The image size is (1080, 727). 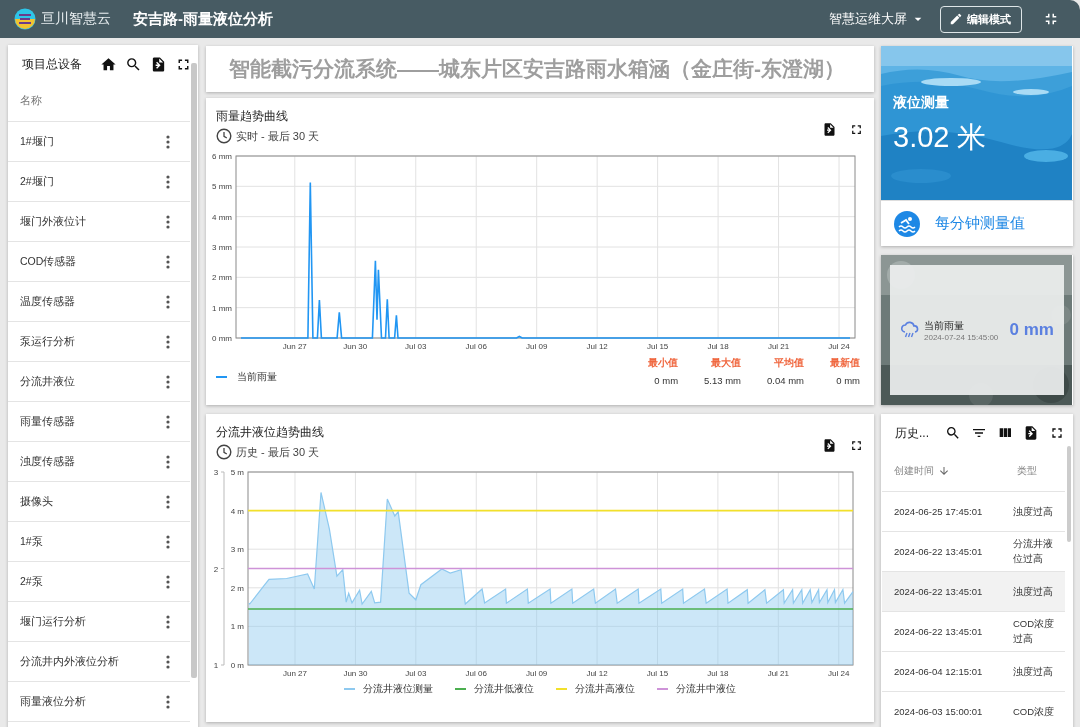 What do you see at coordinates (910, 330) in the screenshot?
I see `rain-cloud-icon` at bounding box center [910, 330].